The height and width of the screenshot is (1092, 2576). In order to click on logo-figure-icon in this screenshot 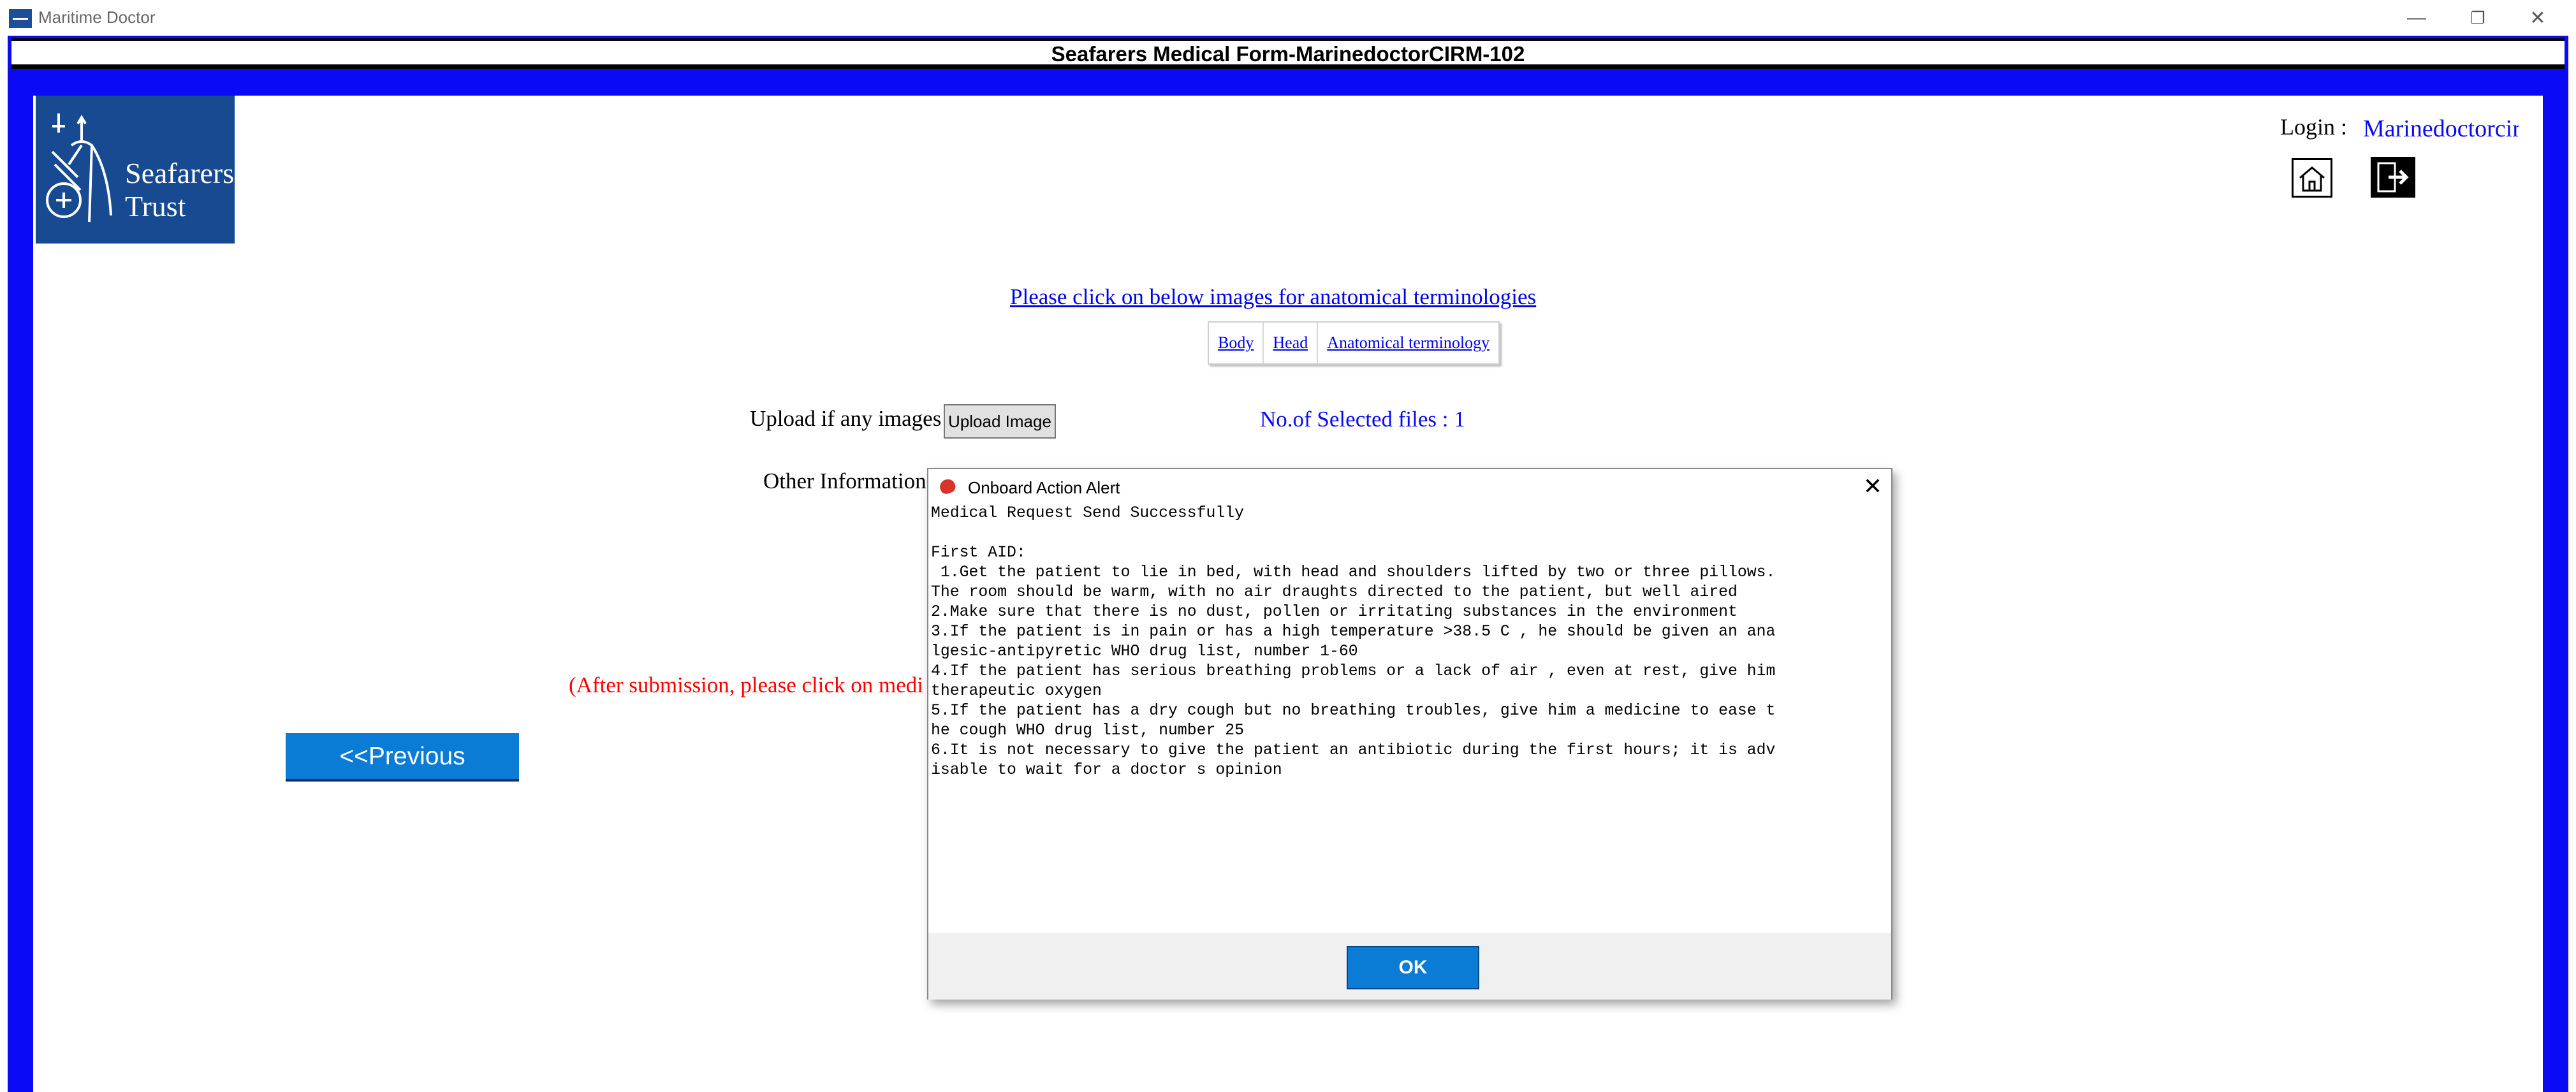, I will do `click(79, 167)`.